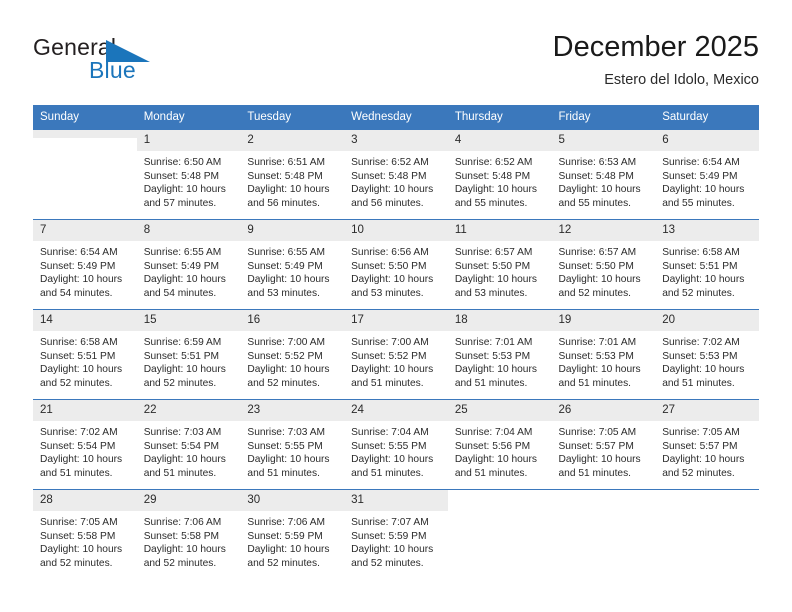  Describe the element at coordinates (288, 196) in the screenshot. I see `daylight-text: Daylight: 10 hours and 56 minutes.` at that location.